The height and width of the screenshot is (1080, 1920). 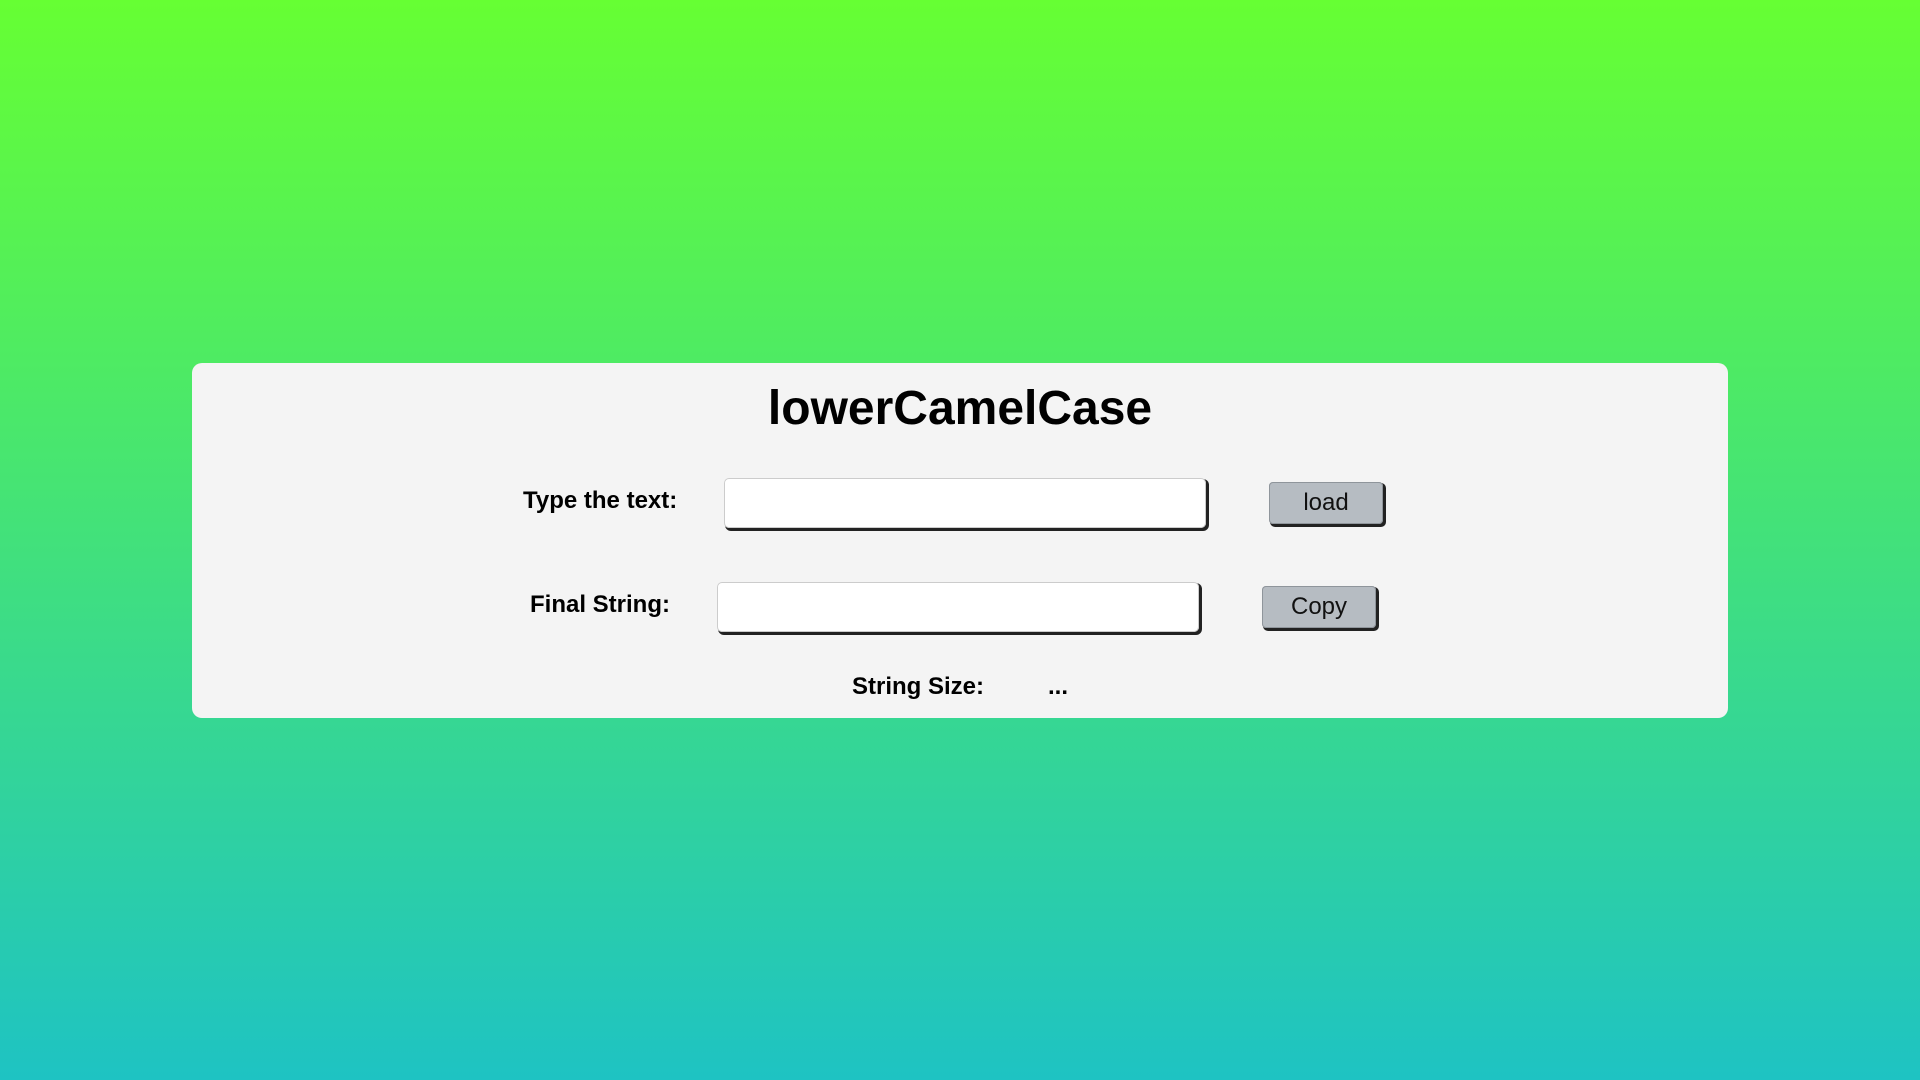 What do you see at coordinates (1326, 503) in the screenshot?
I see `load-button: load` at bounding box center [1326, 503].